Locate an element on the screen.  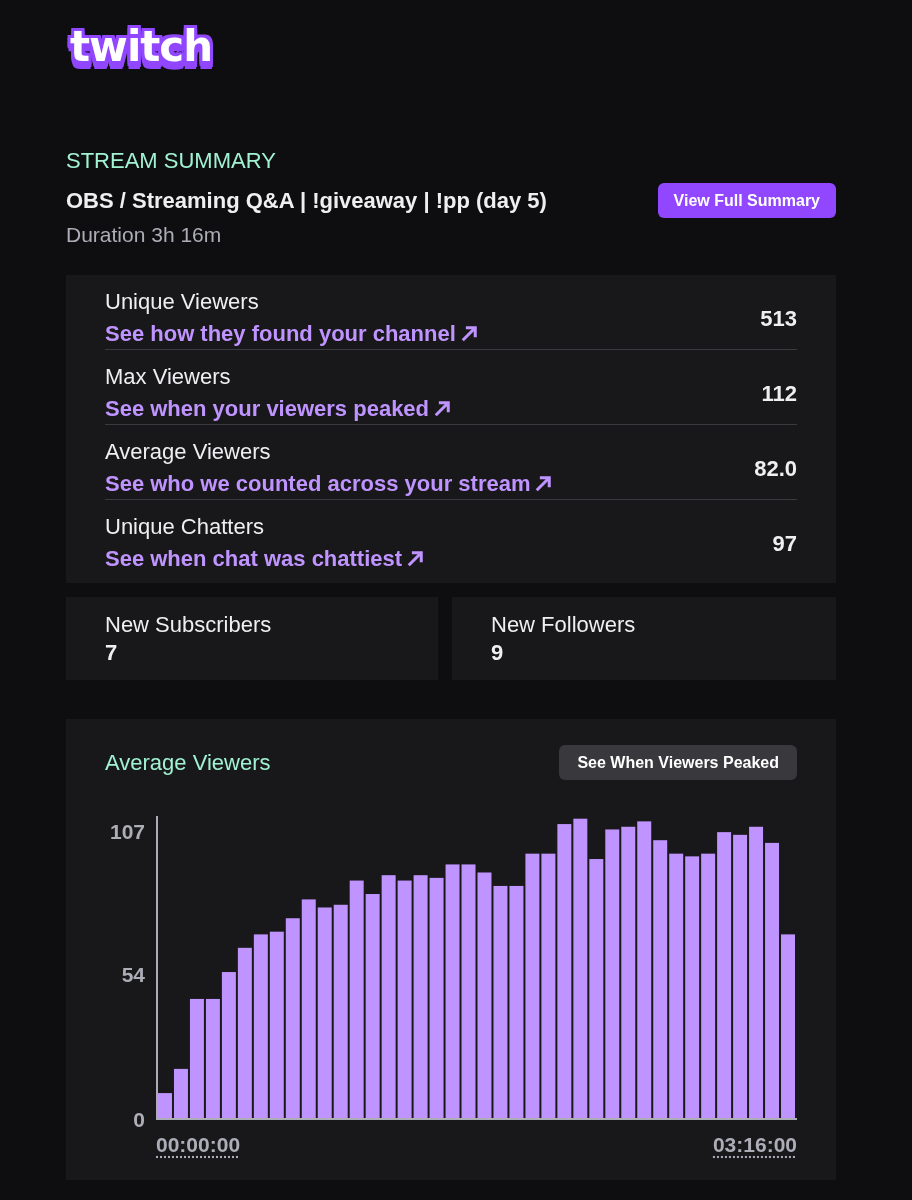
stat-value: 7 is located at coordinates (111, 653).